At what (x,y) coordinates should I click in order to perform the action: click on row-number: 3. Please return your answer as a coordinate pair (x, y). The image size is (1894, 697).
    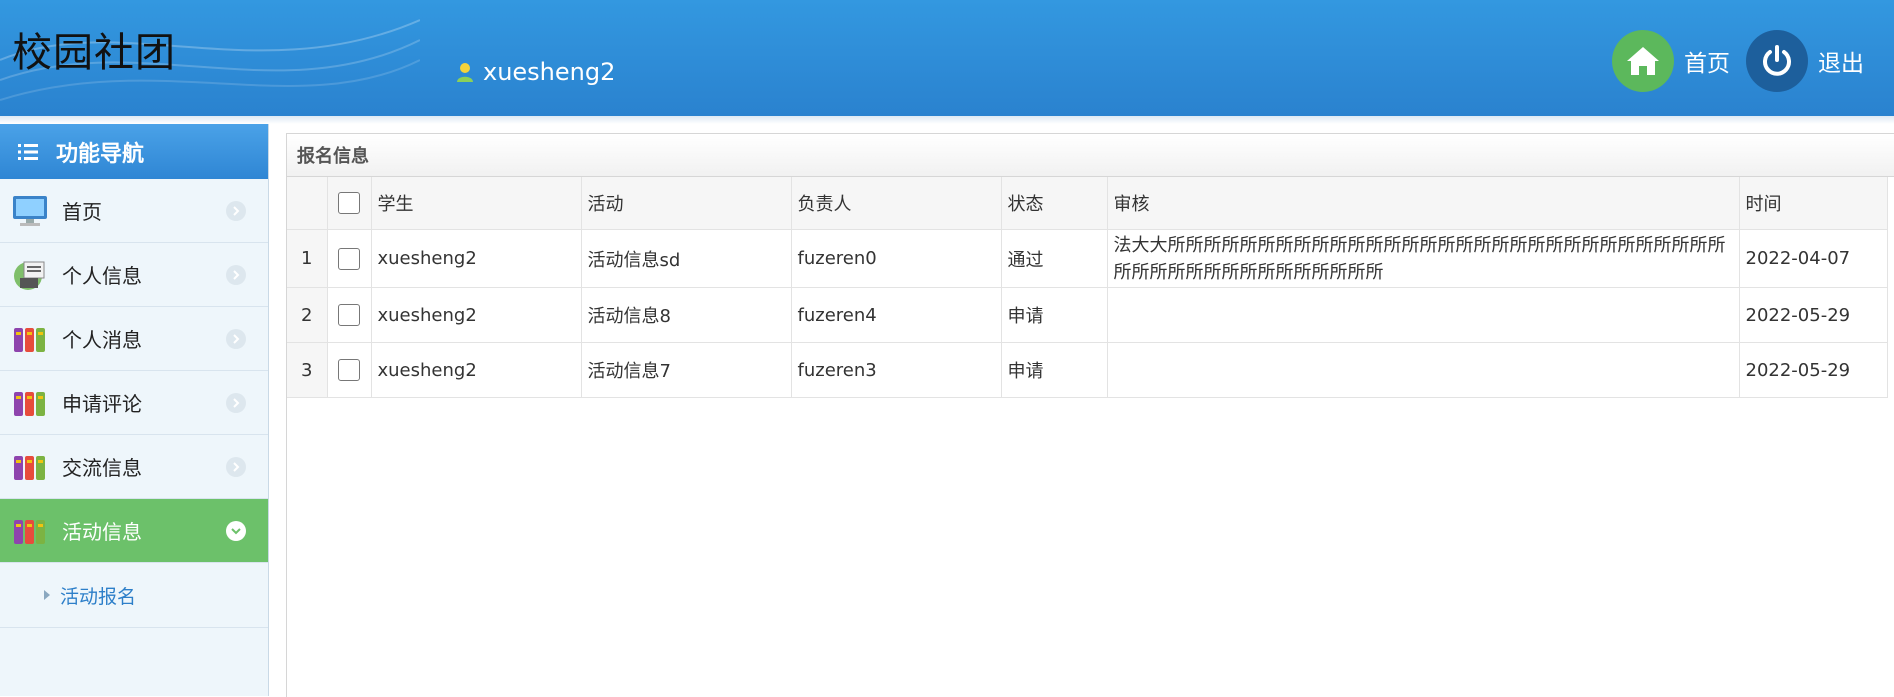
    Looking at the image, I should click on (307, 370).